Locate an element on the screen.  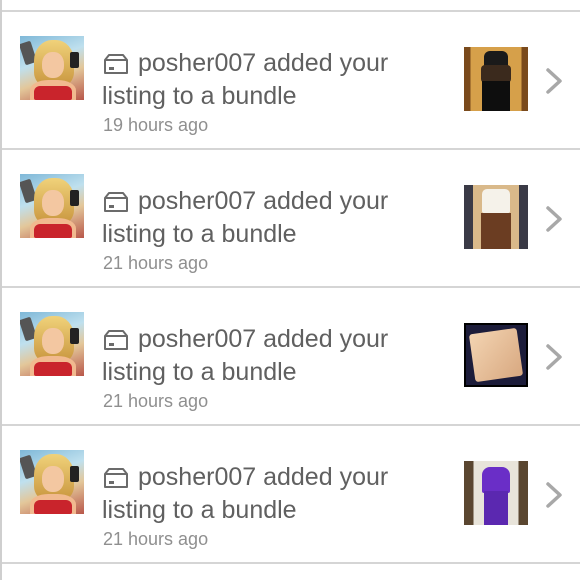
separator is located at coordinates (291, 563).